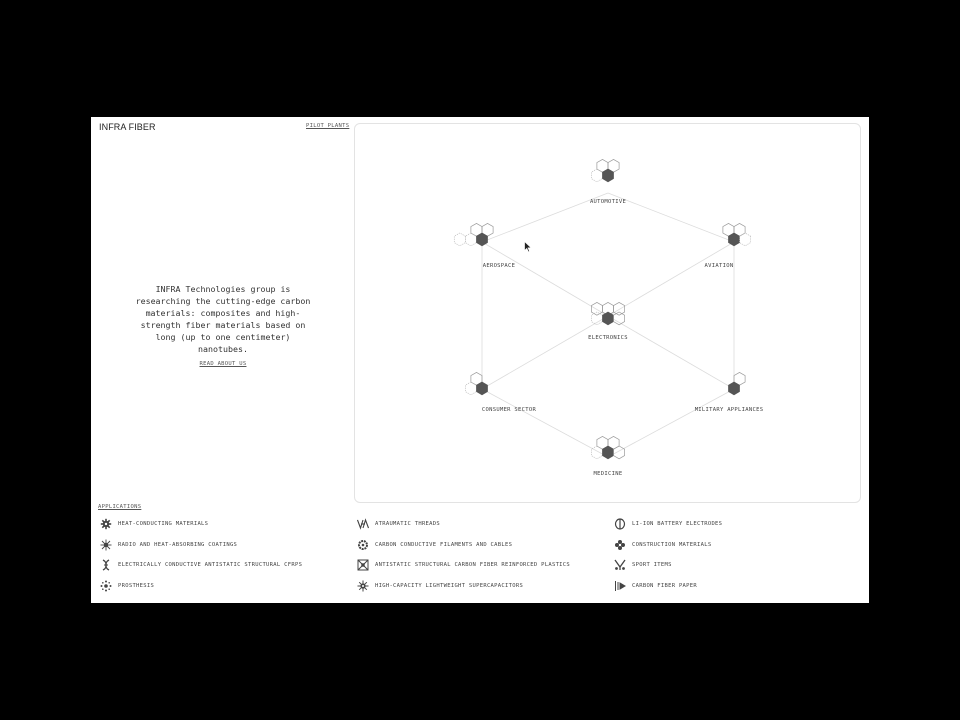 The height and width of the screenshot is (720, 960). I want to click on gear-icon, so click(106, 524).